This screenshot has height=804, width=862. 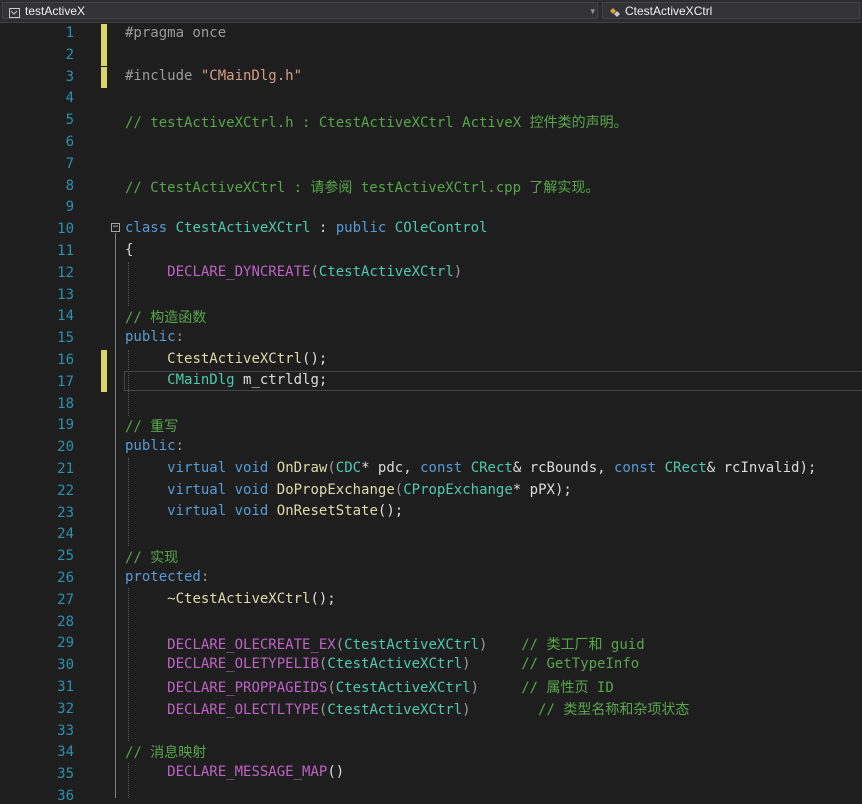 What do you see at coordinates (65, 447) in the screenshot?
I see `line-number: 20` at bounding box center [65, 447].